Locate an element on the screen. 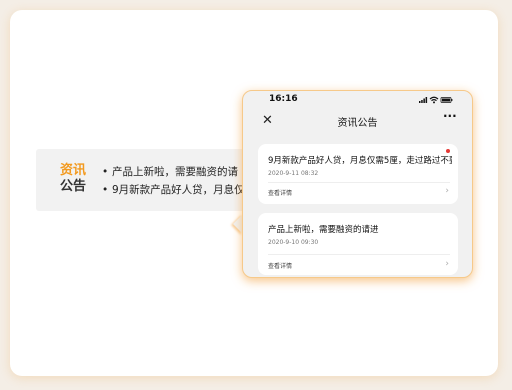 The width and height of the screenshot is (512, 390). ticker-item: • 9月新款产品好人贷，月息仅 is located at coordinates (182, 190).